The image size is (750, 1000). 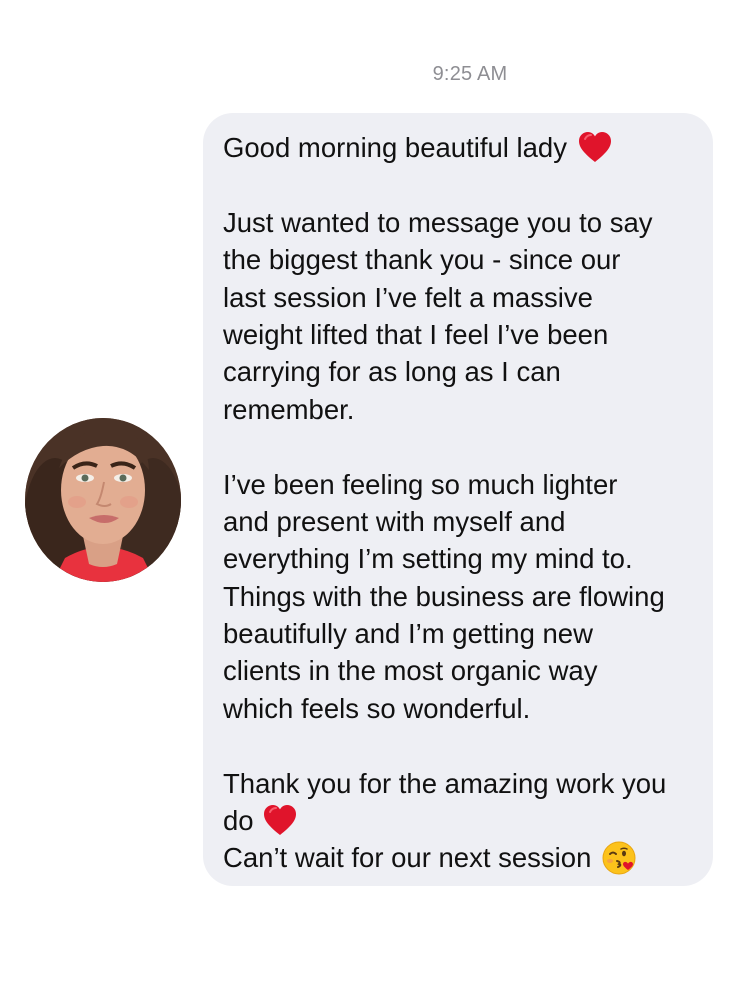 What do you see at coordinates (444, 596) in the screenshot?
I see `message-line: Things with the business are flowing` at bounding box center [444, 596].